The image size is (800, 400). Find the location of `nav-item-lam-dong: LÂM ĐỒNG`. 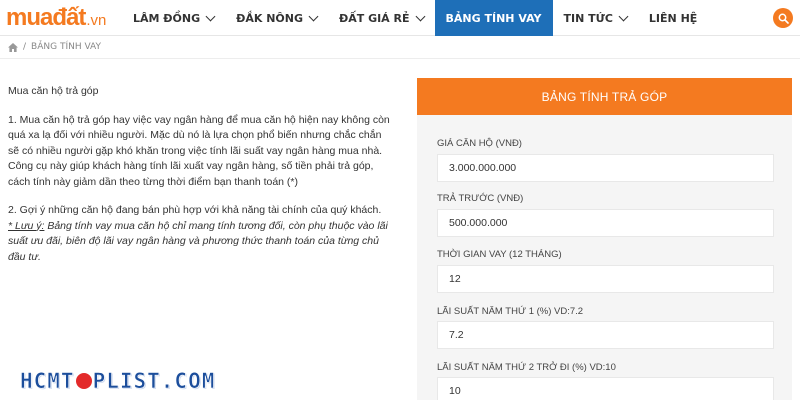

nav-item-lam-dong: LÂM ĐỒNG is located at coordinates (173, 18).